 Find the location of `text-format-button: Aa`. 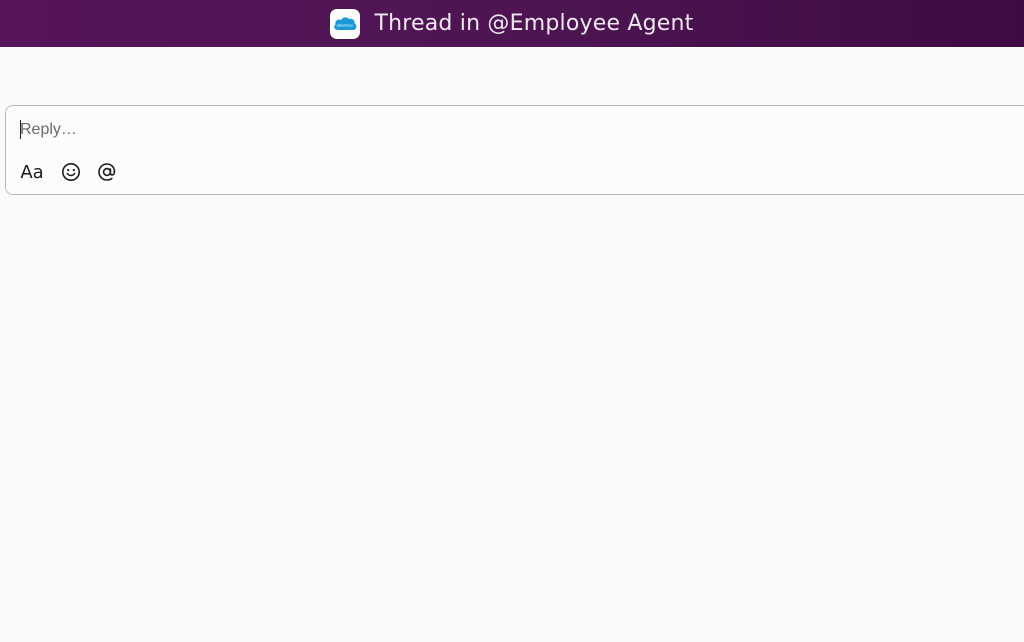

text-format-button: Aa is located at coordinates (32, 172).